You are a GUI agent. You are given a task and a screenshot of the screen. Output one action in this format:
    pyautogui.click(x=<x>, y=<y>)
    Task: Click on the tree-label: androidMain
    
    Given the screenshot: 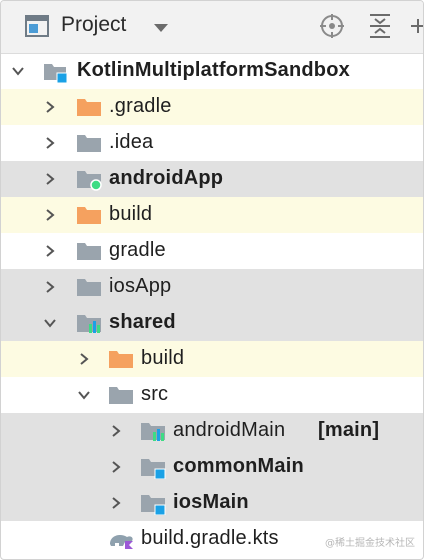 What is the action you would take?
    pyautogui.click(x=229, y=430)
    